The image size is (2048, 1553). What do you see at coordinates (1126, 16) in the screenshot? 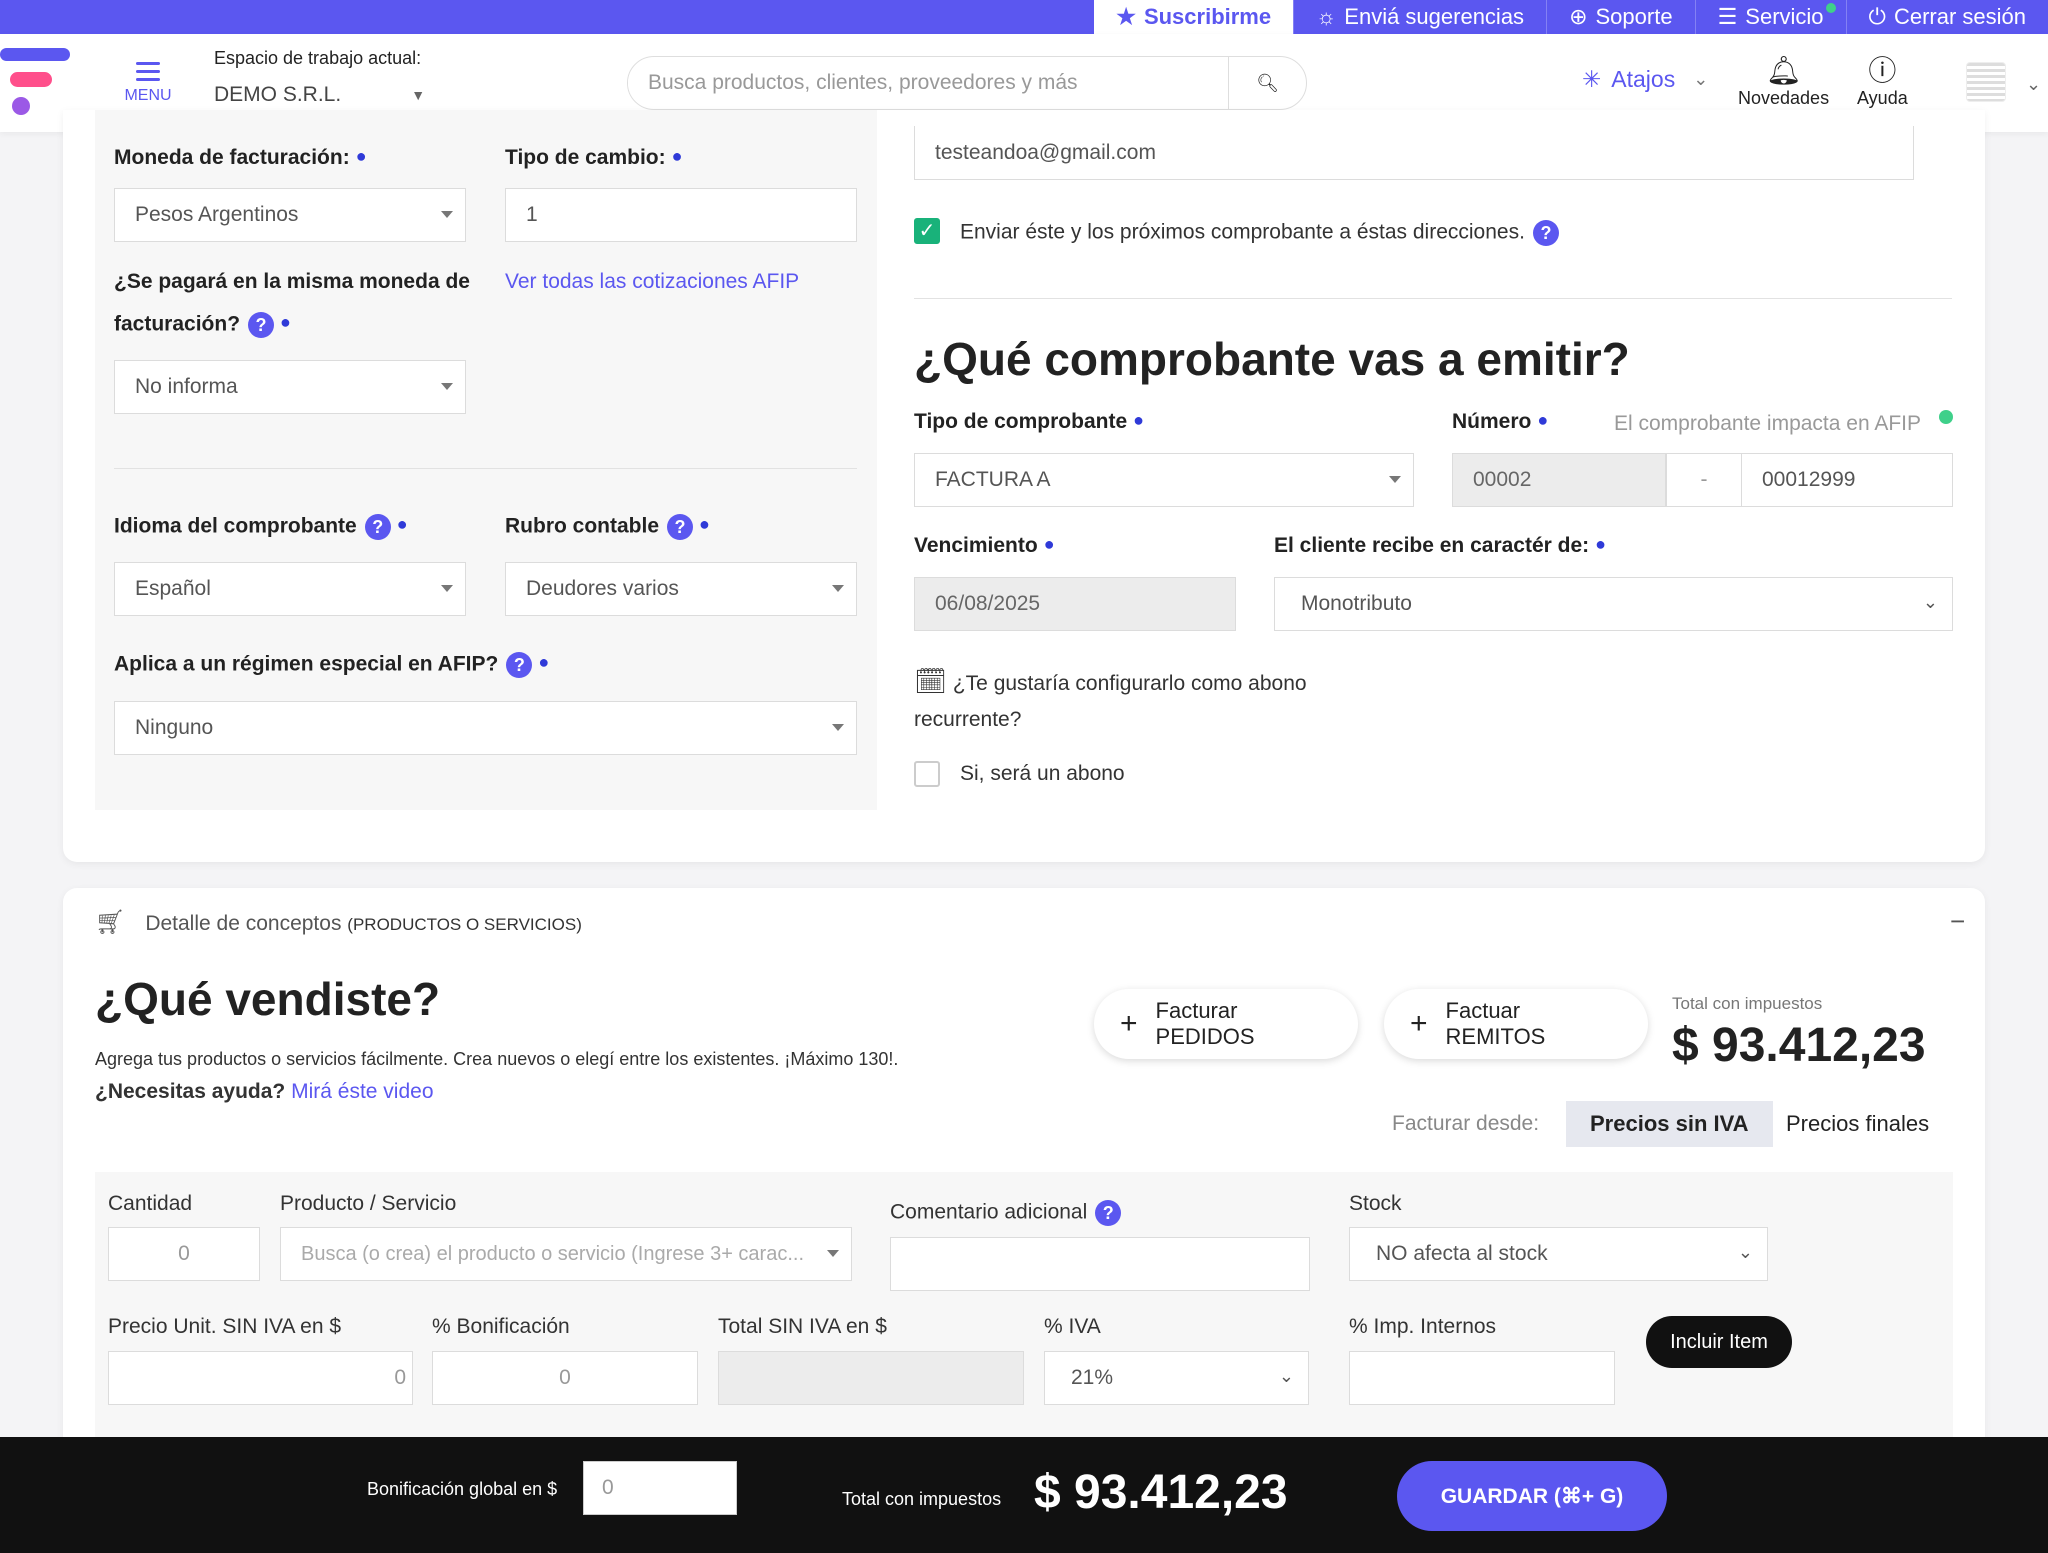
I see `star-icon: ★` at bounding box center [1126, 16].